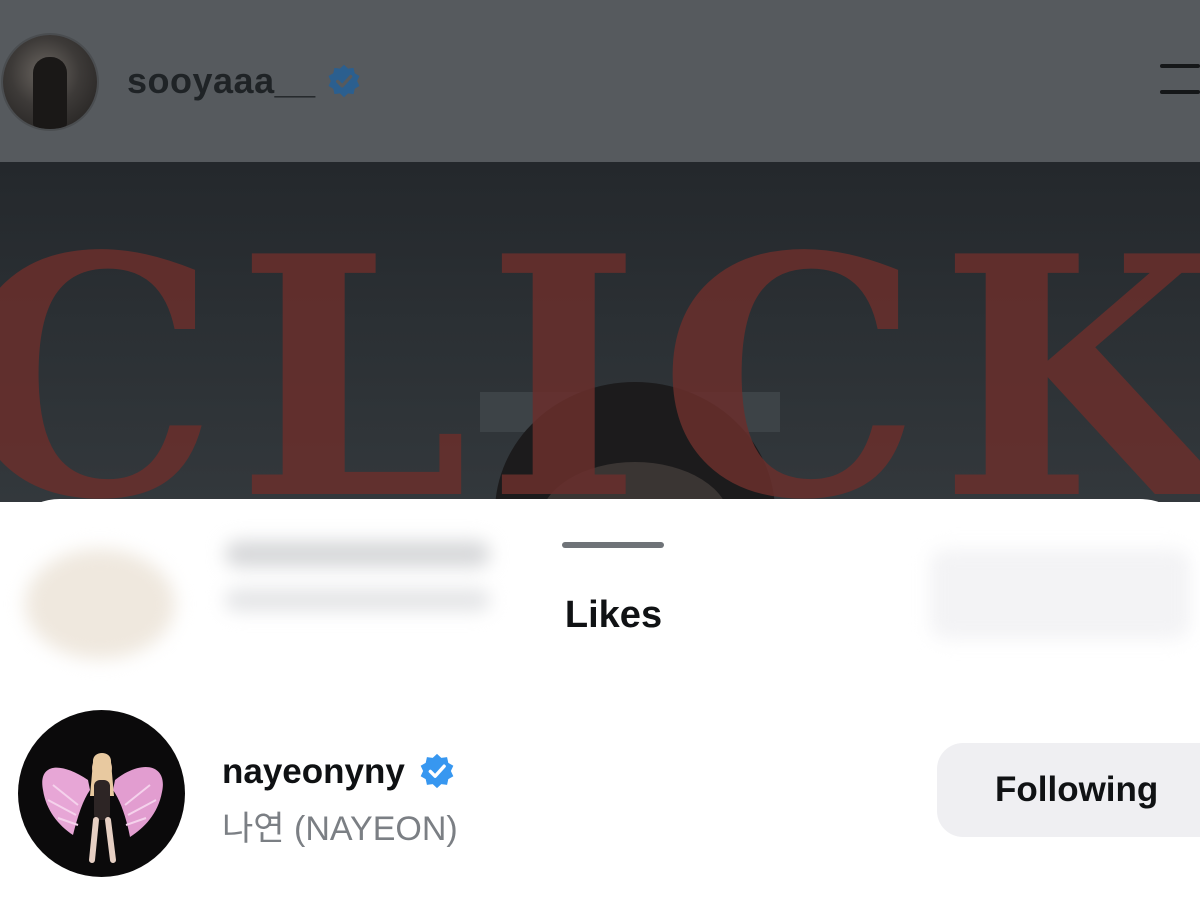 This screenshot has width=1200, height=905. I want to click on sheet-title: Likes, so click(613, 615).